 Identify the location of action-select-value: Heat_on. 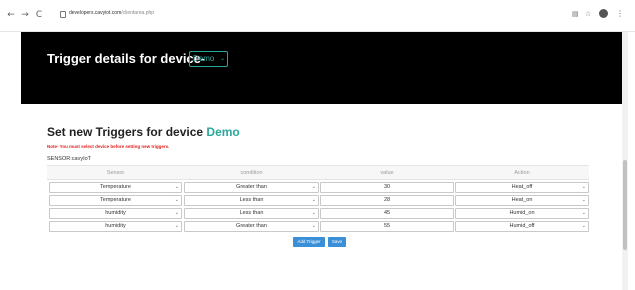
(522, 200).